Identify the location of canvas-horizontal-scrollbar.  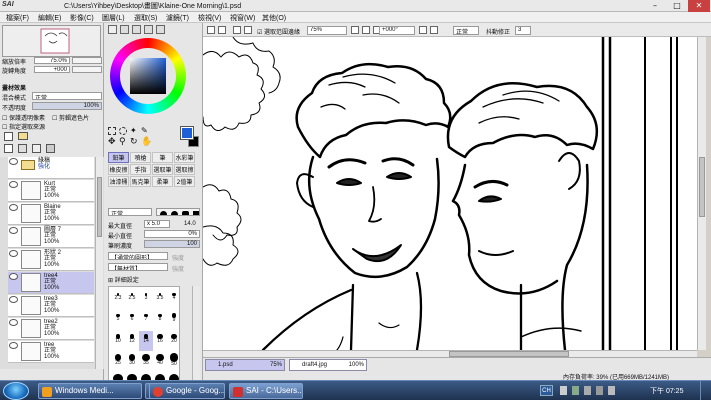
(450, 353).